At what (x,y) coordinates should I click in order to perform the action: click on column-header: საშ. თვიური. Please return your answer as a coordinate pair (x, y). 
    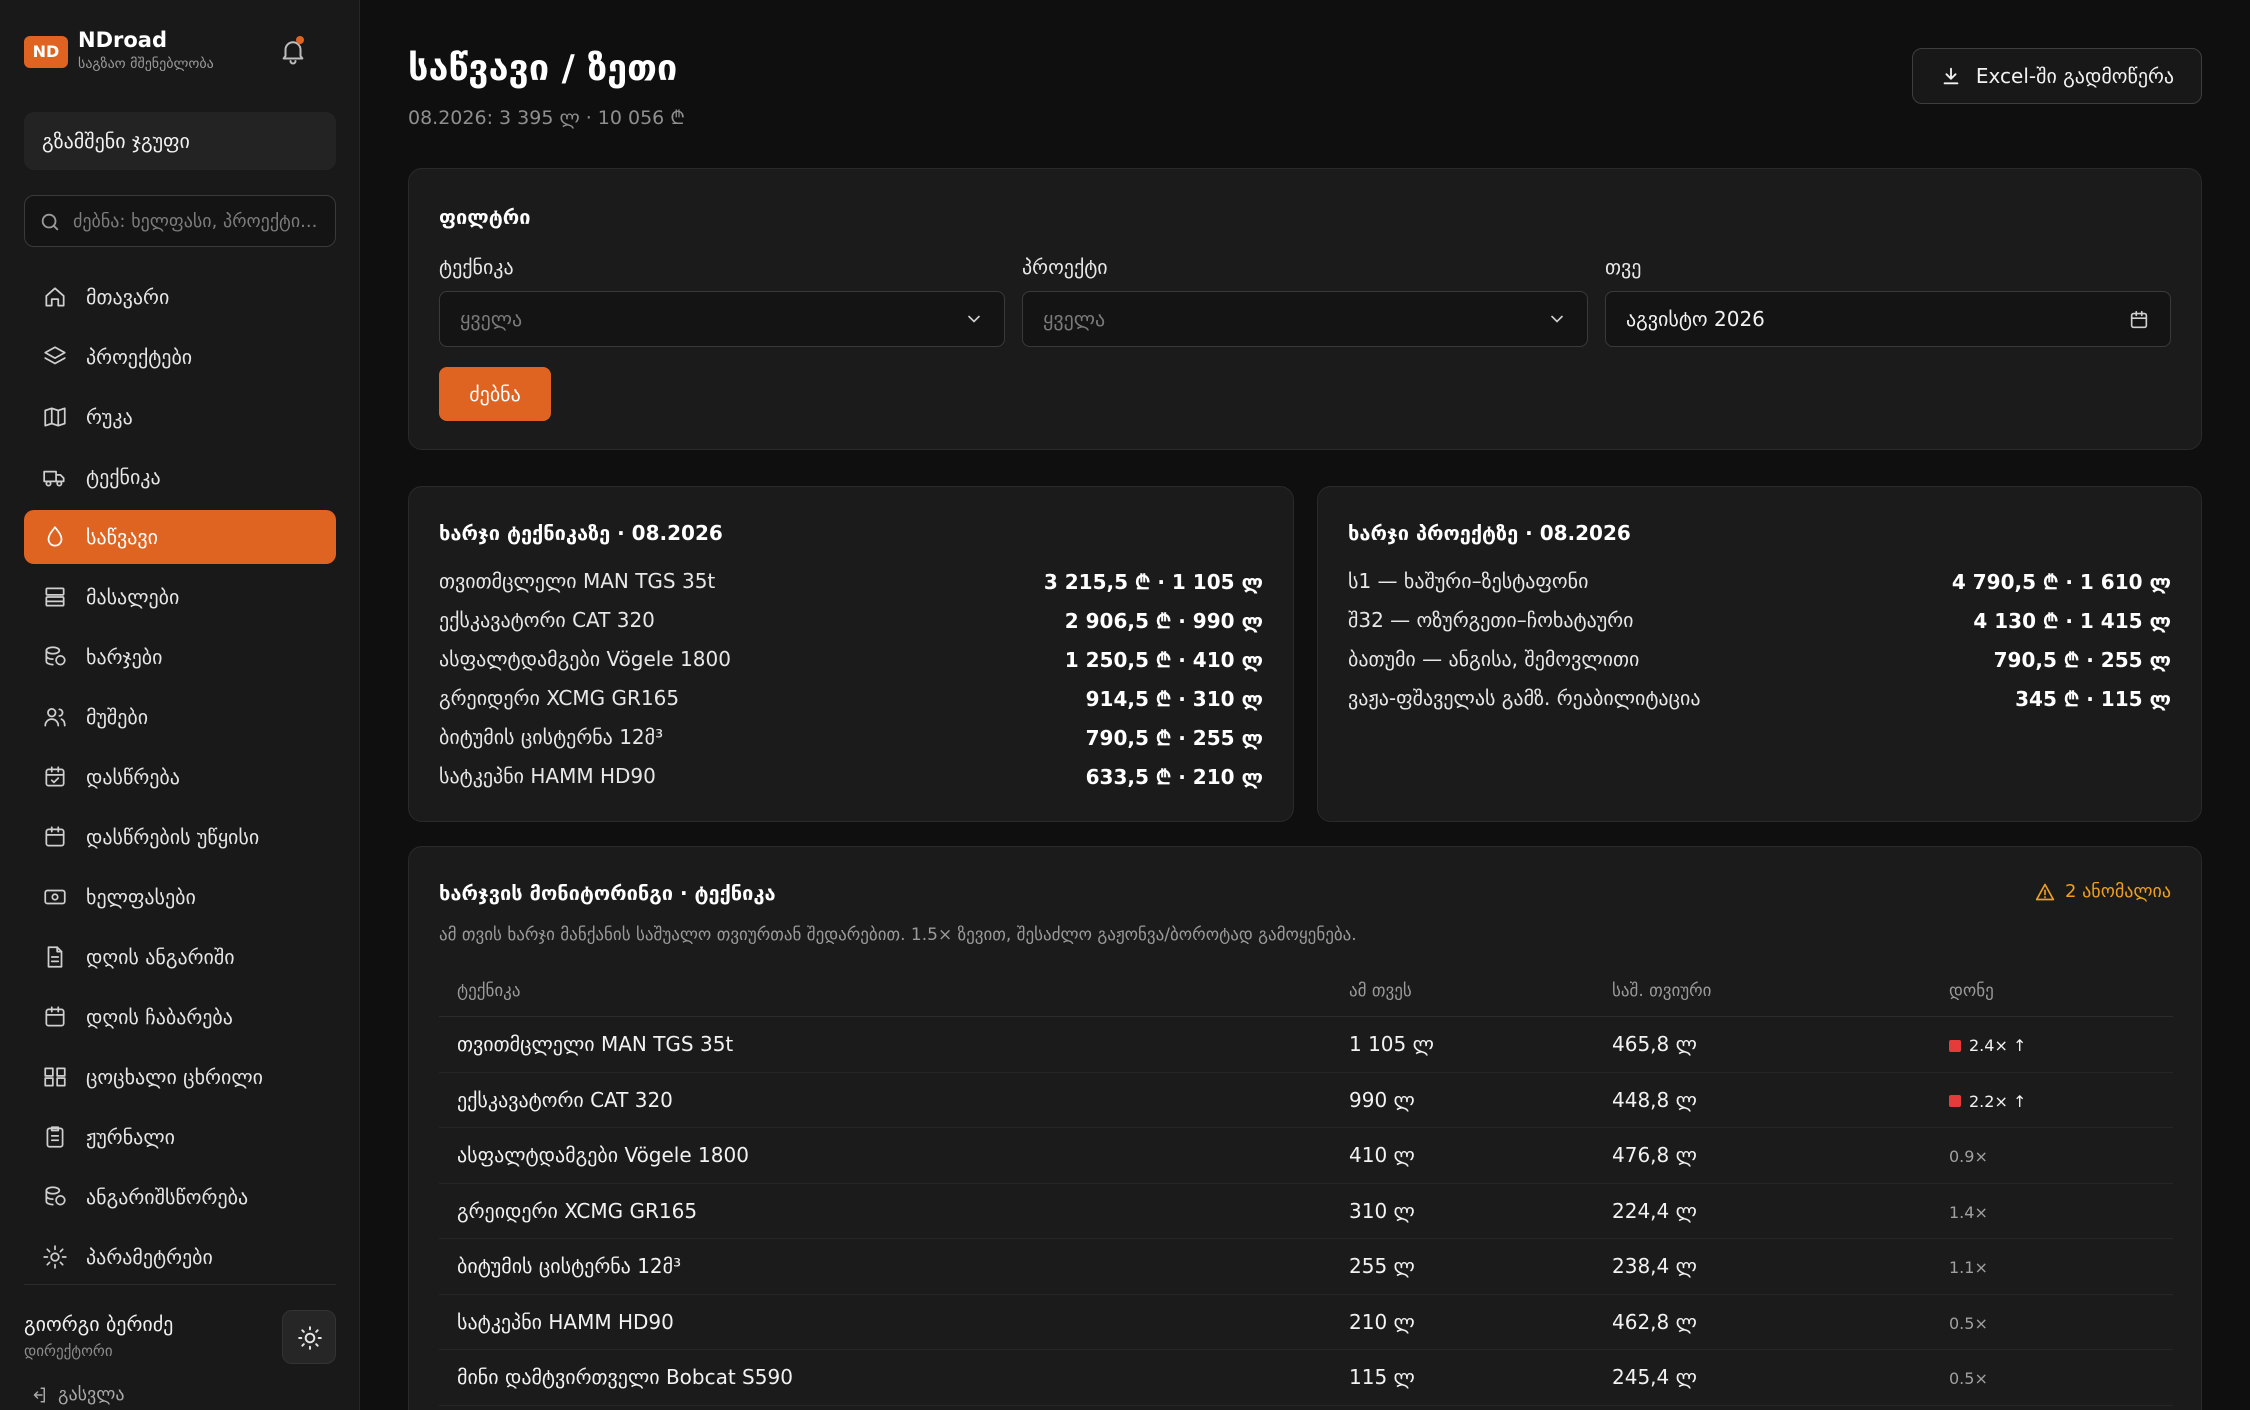
    Looking at the image, I should click on (1661, 991).